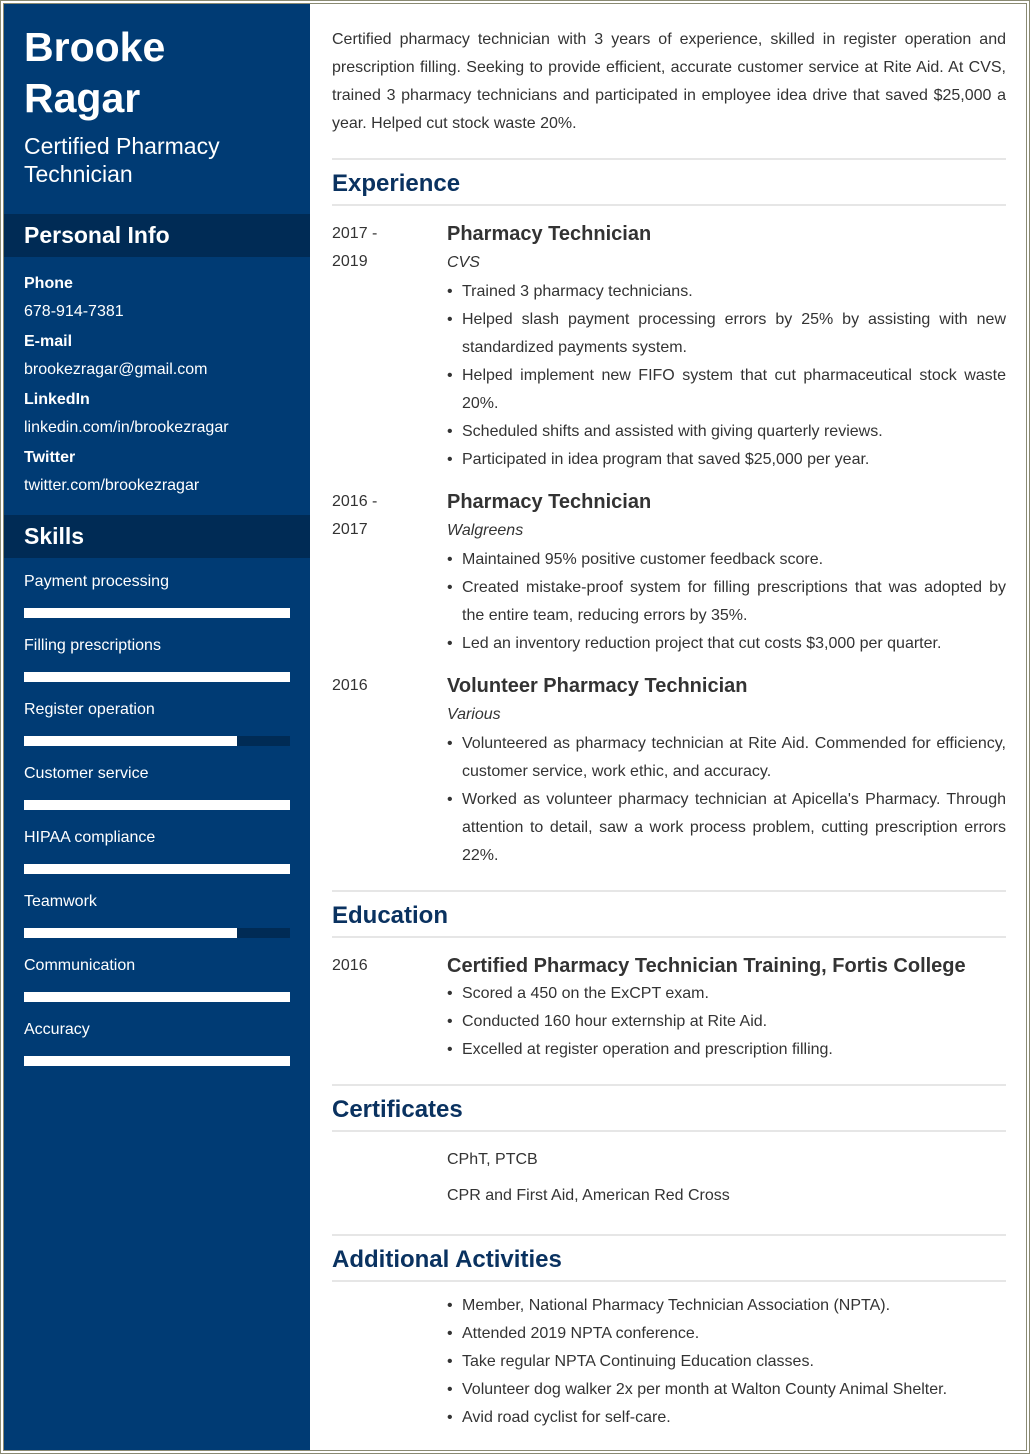 The width and height of the screenshot is (1030, 1454). Describe the element at coordinates (157, 986) in the screenshot. I see `skill-item: Communication` at that location.